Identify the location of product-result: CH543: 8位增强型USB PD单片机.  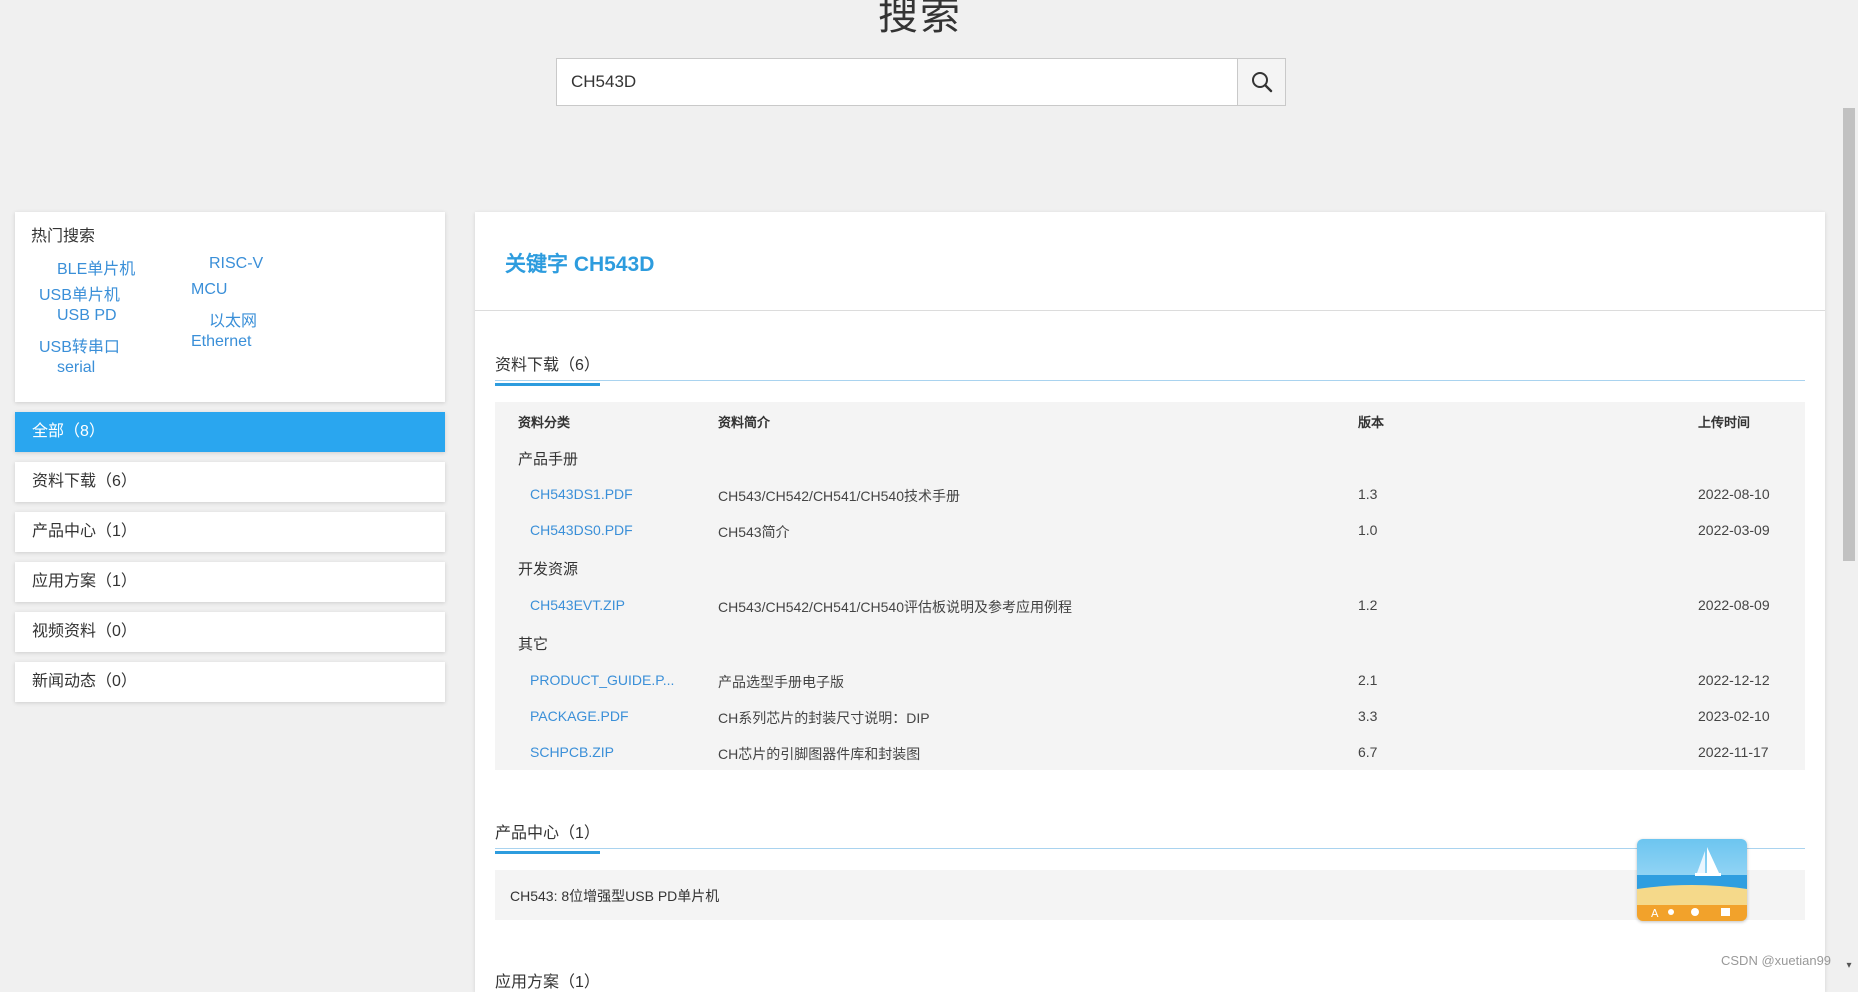
(1150, 895).